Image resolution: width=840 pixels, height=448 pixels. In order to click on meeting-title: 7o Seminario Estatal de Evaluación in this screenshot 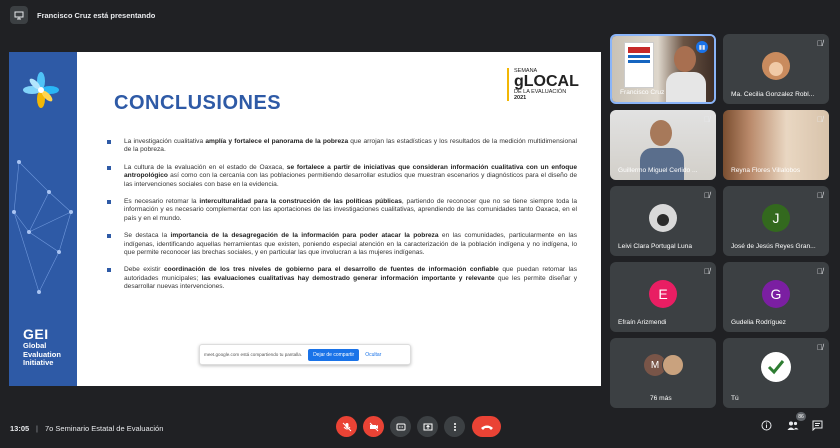, I will do `click(104, 428)`.